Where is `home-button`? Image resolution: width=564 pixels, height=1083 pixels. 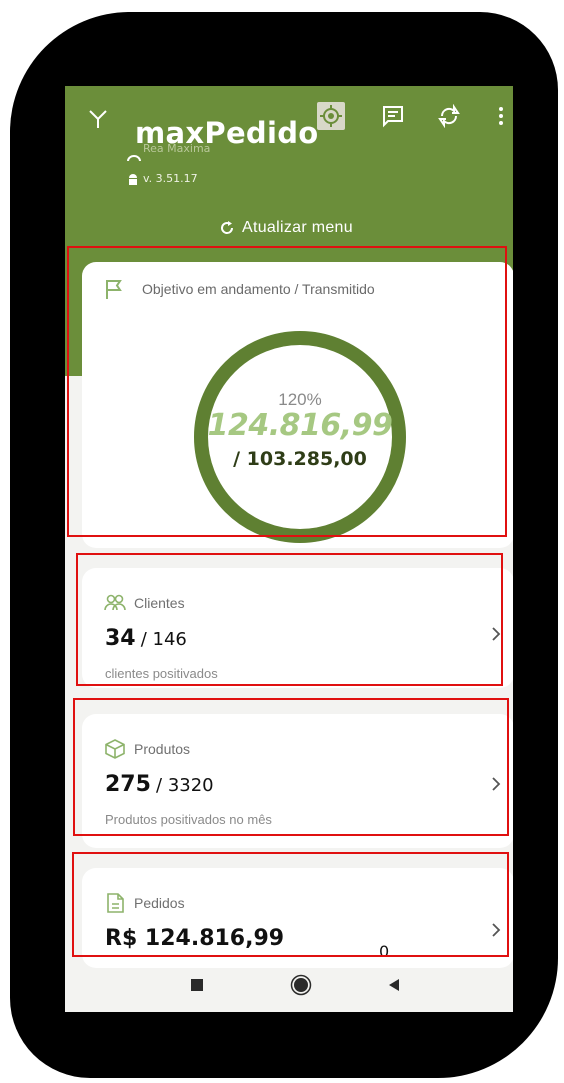 home-button is located at coordinates (301, 985).